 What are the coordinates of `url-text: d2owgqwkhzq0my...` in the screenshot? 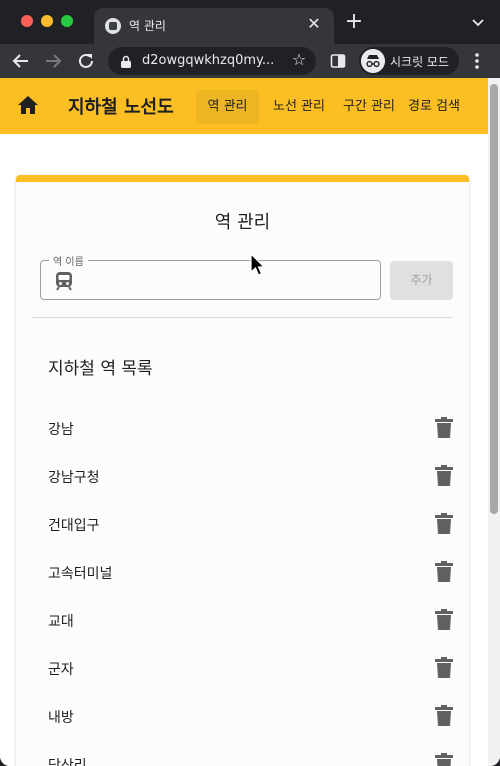 It's located at (208, 60).